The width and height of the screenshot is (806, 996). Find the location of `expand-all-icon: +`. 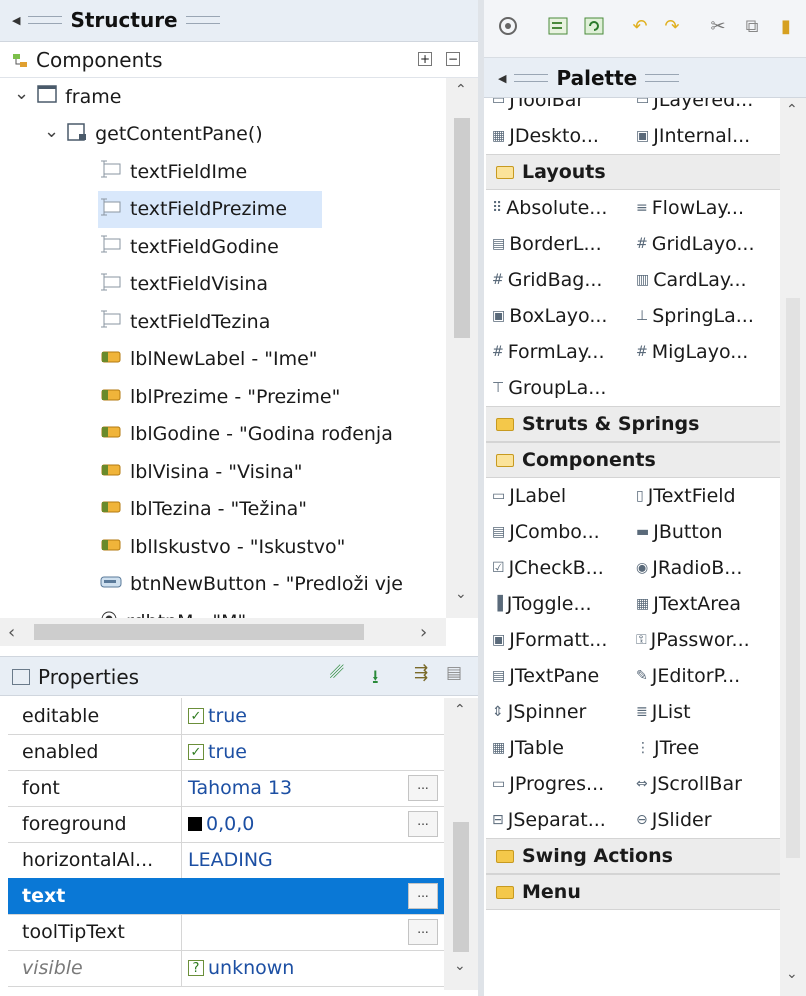

expand-all-icon: + is located at coordinates (425, 59).